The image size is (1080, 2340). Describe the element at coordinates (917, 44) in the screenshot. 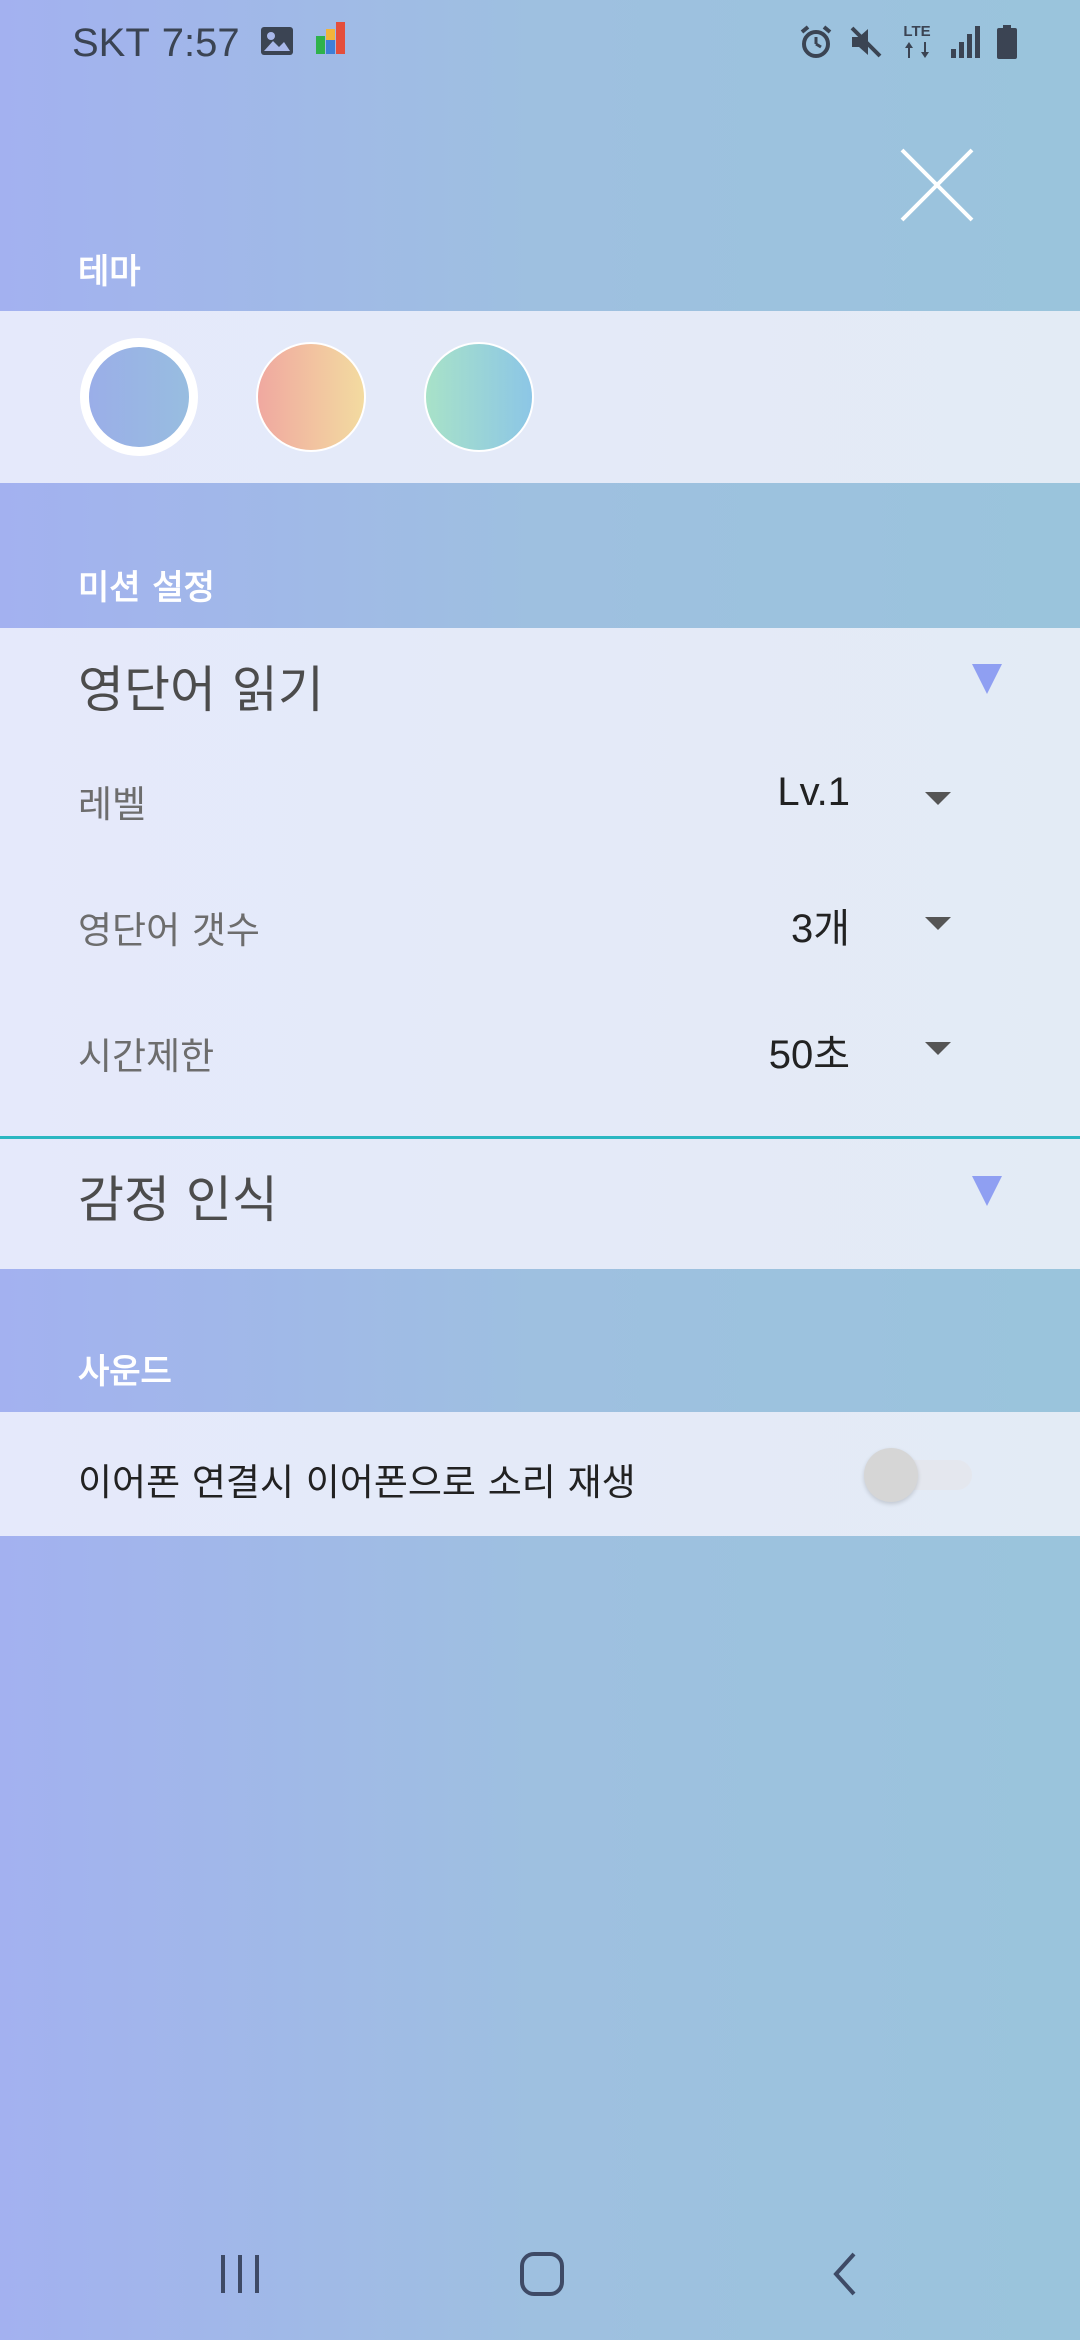

I see `lte-icon: LTE` at that location.